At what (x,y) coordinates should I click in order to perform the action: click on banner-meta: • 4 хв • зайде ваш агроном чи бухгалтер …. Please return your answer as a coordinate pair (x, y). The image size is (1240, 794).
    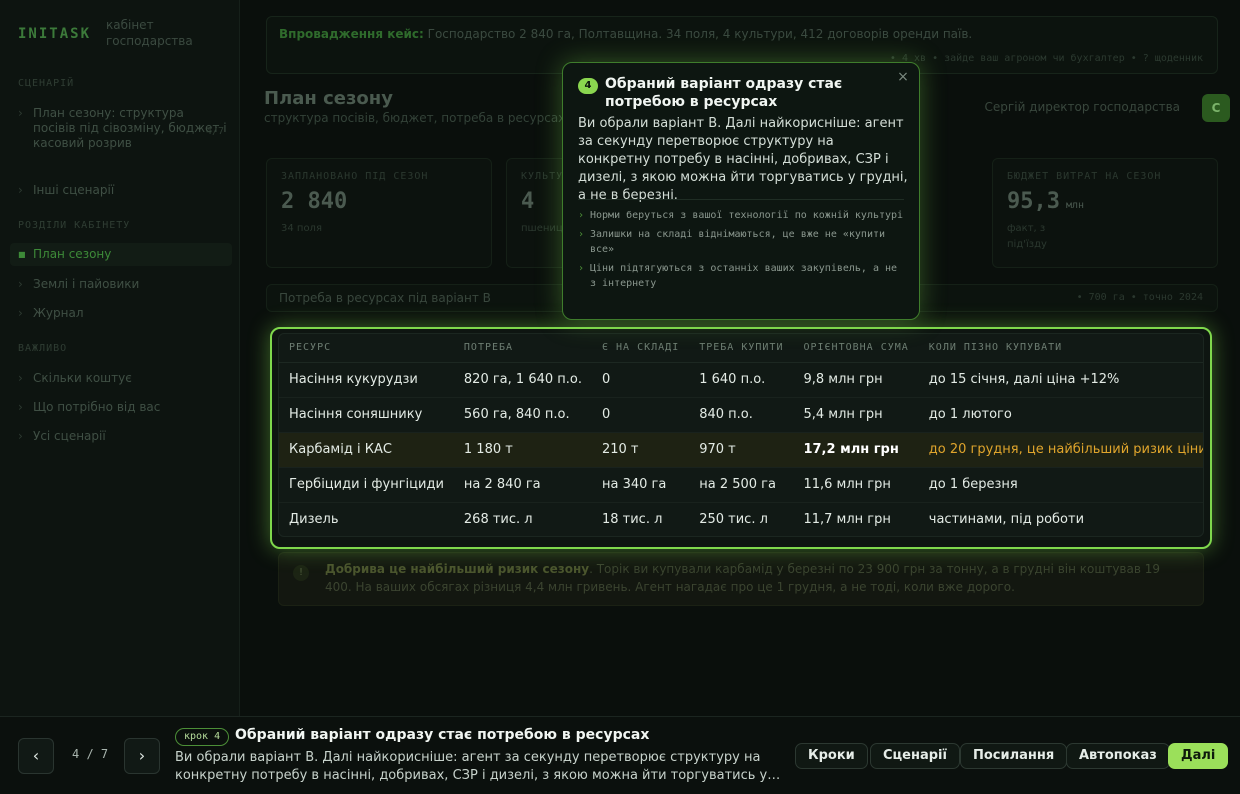
    Looking at the image, I should click on (1046, 58).